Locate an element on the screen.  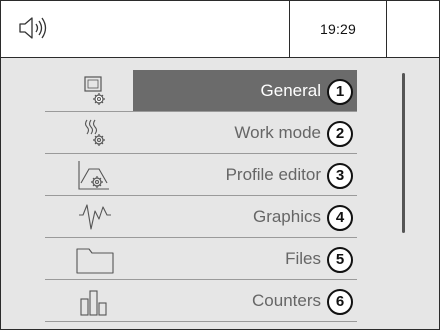
menu-item-number: 3 is located at coordinates (340, 176).